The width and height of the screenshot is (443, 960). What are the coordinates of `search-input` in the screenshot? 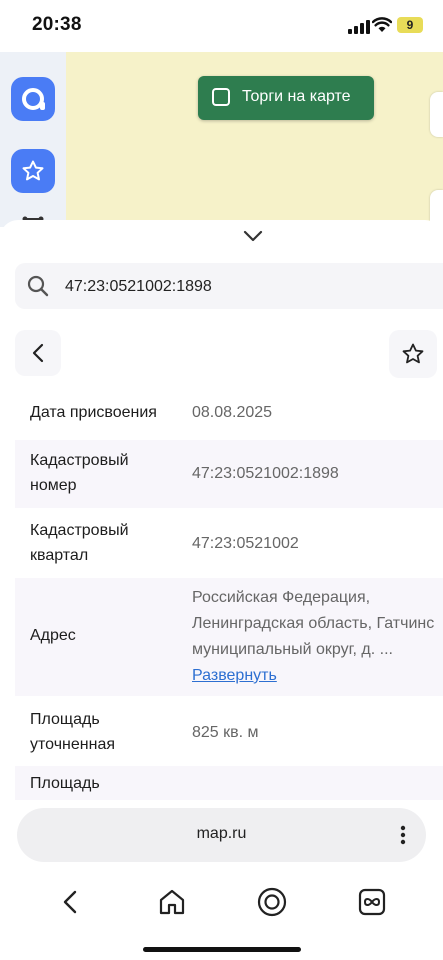 It's located at (250, 287).